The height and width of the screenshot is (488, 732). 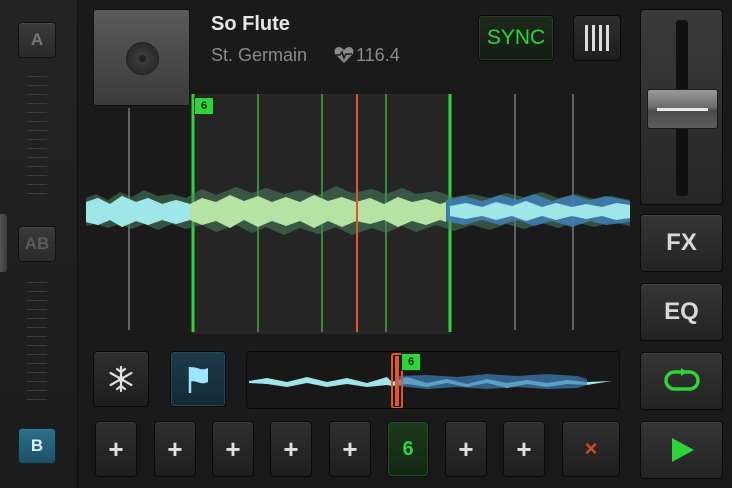 I want to click on beat-grid-icon, so click(x=586, y=38).